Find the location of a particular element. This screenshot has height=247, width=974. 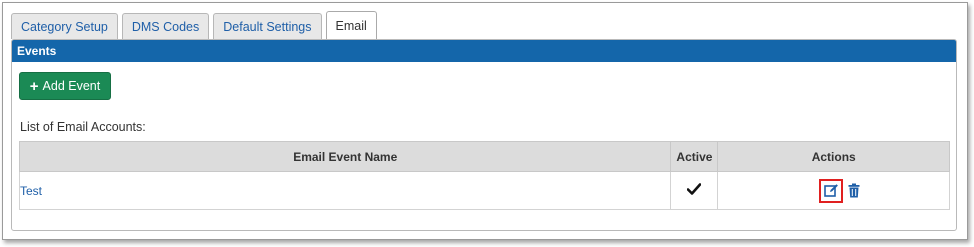

tab-dms-codes: DMS Codes is located at coordinates (165, 26).